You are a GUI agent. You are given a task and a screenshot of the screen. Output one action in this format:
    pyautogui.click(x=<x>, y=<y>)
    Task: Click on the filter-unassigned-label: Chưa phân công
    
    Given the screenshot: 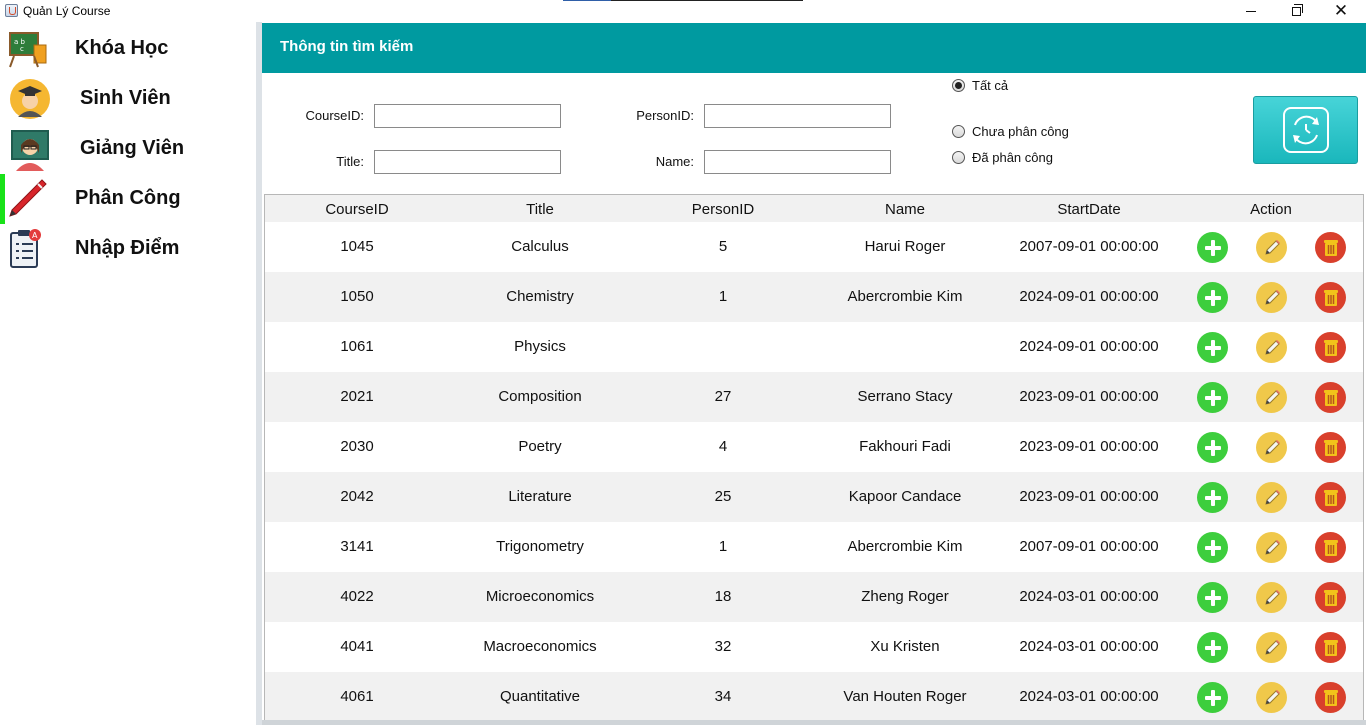 What is the action you would take?
    pyautogui.click(x=1020, y=131)
    